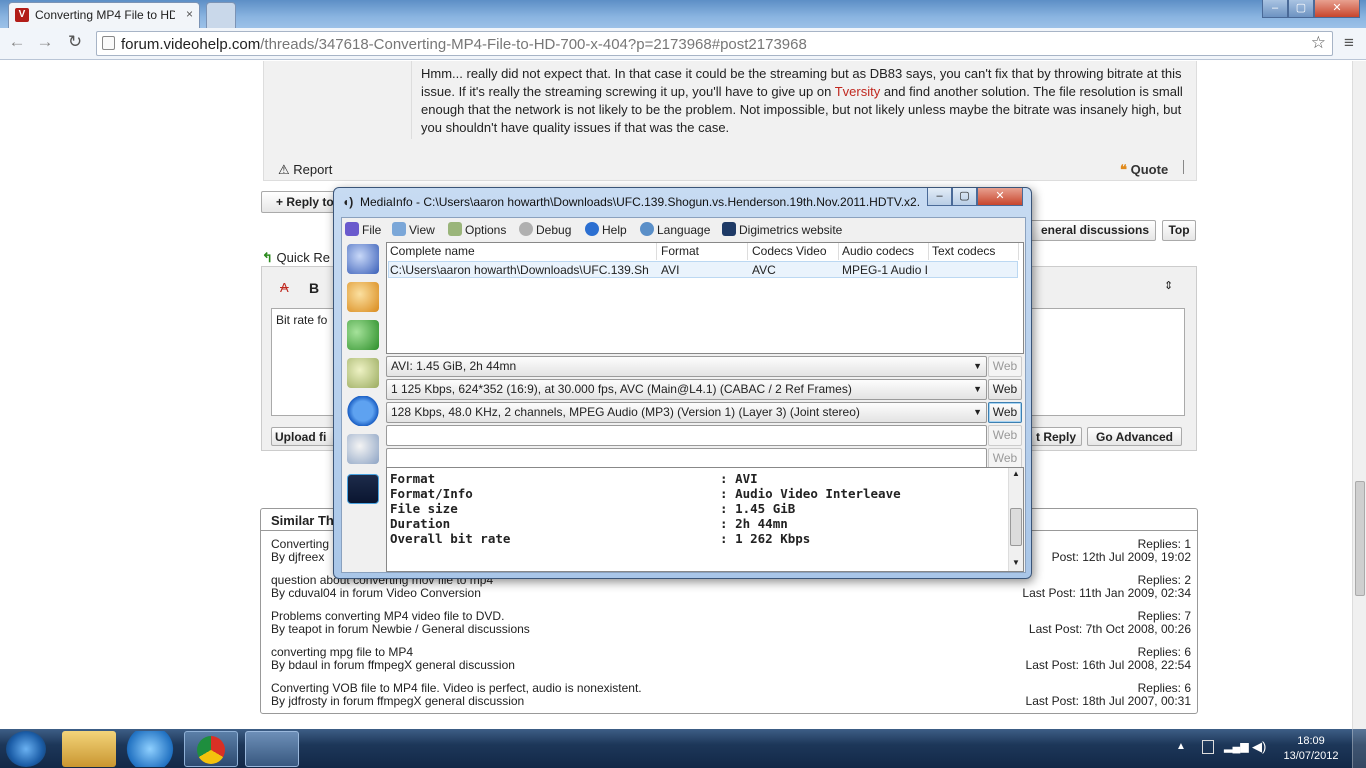 The height and width of the screenshot is (768, 1366). What do you see at coordinates (306, 436) in the screenshot?
I see `upload-files-button: Upload fi` at bounding box center [306, 436].